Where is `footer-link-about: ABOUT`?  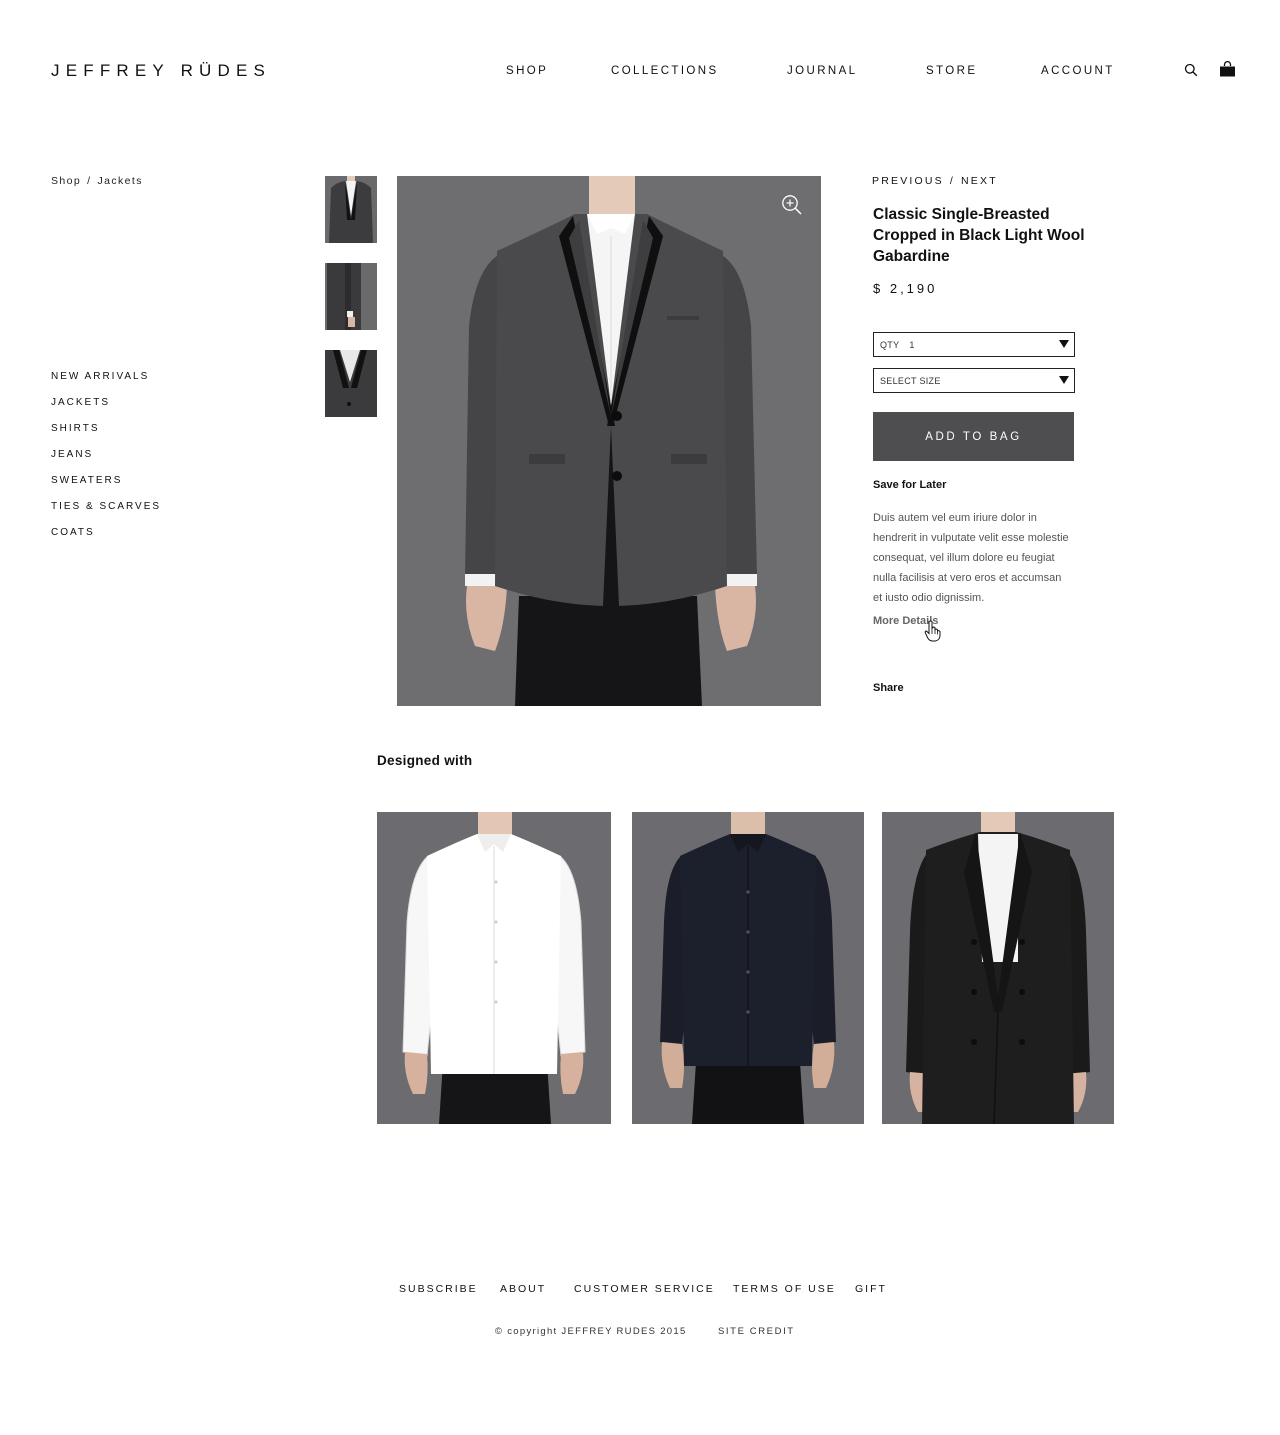
footer-link-about: ABOUT is located at coordinates (523, 1289).